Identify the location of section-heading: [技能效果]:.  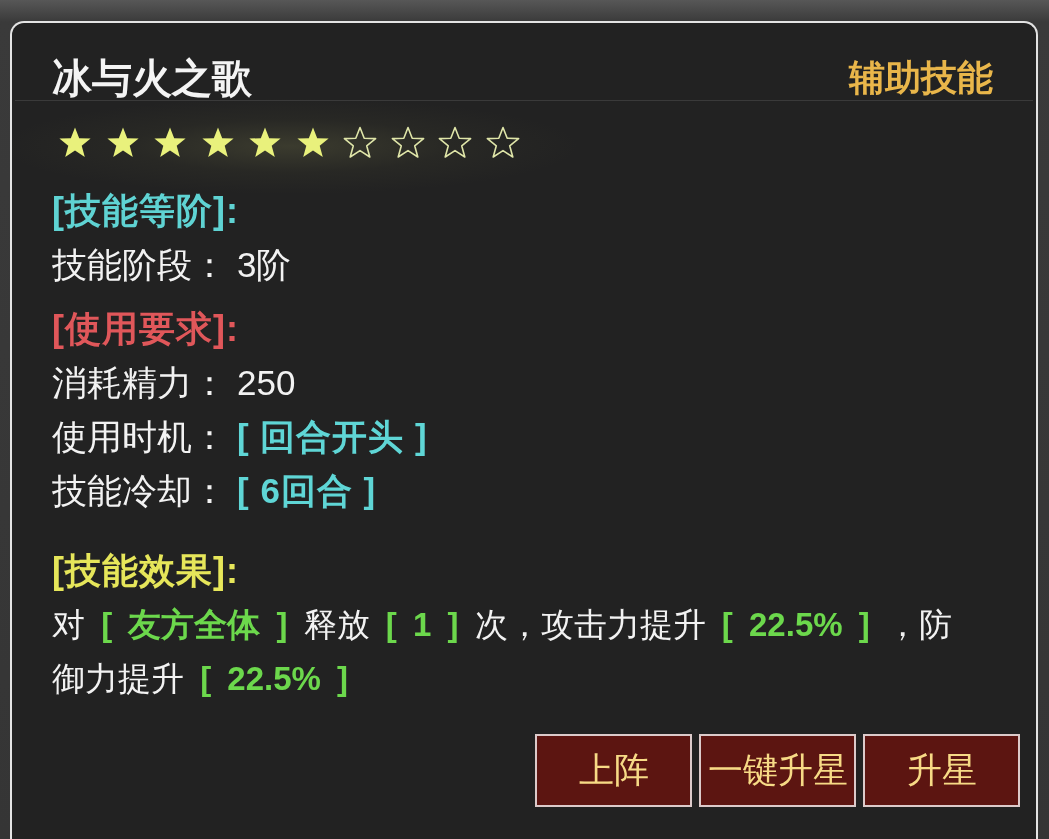
(145, 571).